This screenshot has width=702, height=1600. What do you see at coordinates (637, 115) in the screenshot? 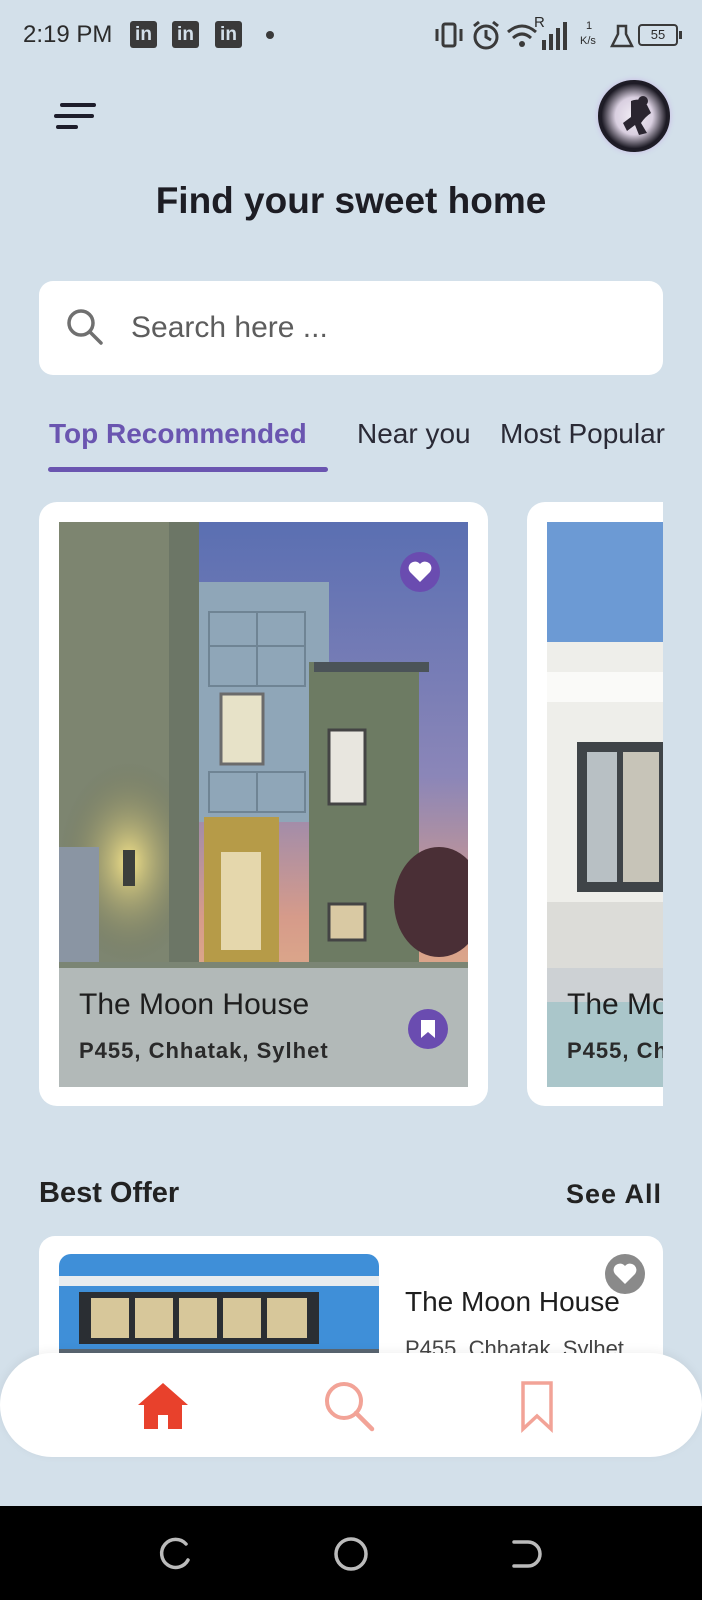
I see `avatar-figure-icon` at bounding box center [637, 115].